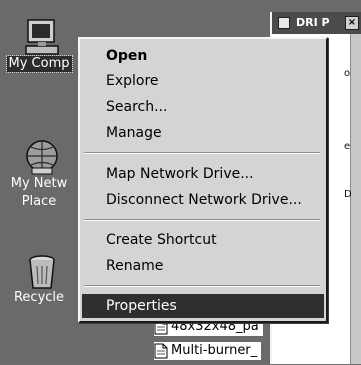 The image size is (361, 365). I want to click on file-name: Multi-burner_, so click(214, 350).